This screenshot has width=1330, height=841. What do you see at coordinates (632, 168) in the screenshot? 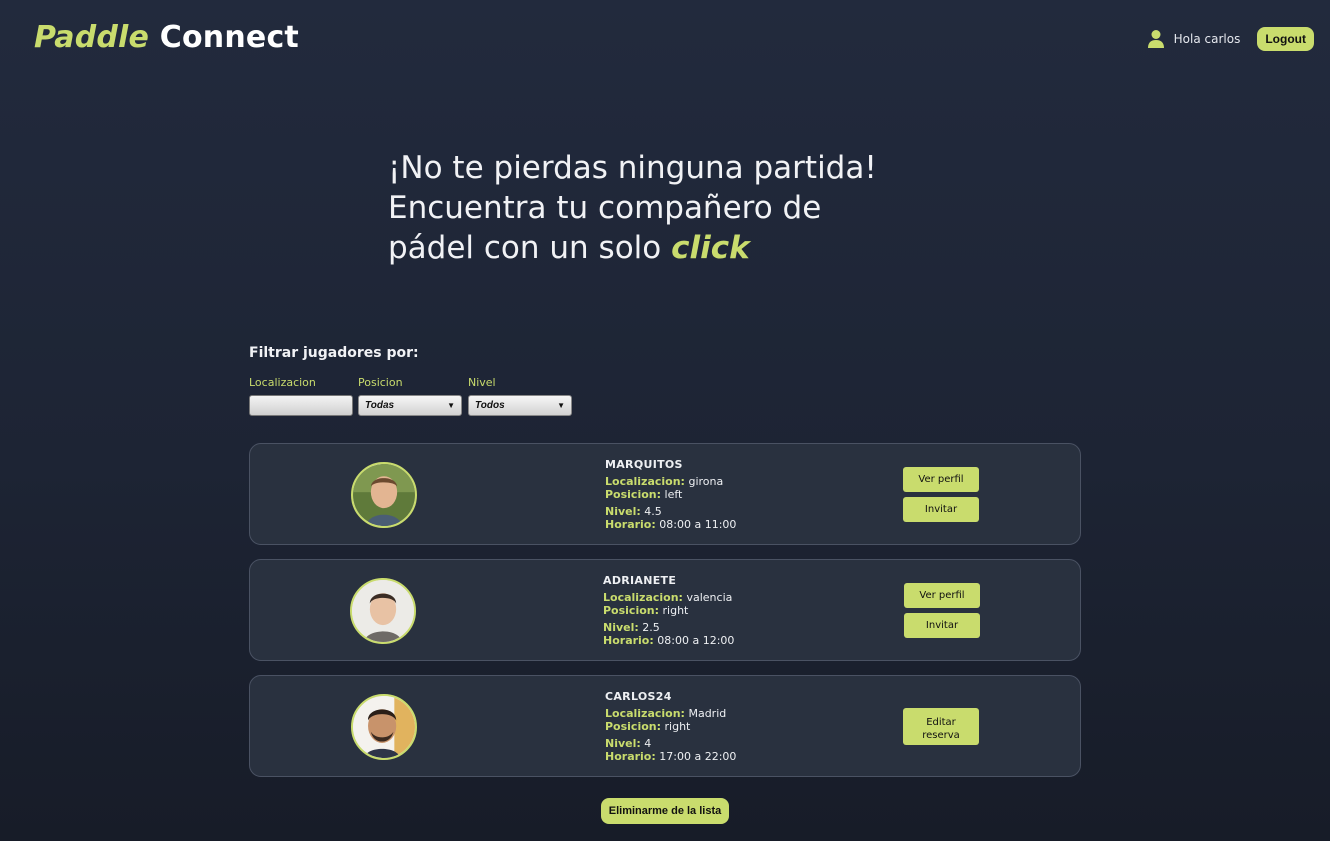
I see `hero-line-1: ¡No te pierdas ninguna partida!` at bounding box center [632, 168].